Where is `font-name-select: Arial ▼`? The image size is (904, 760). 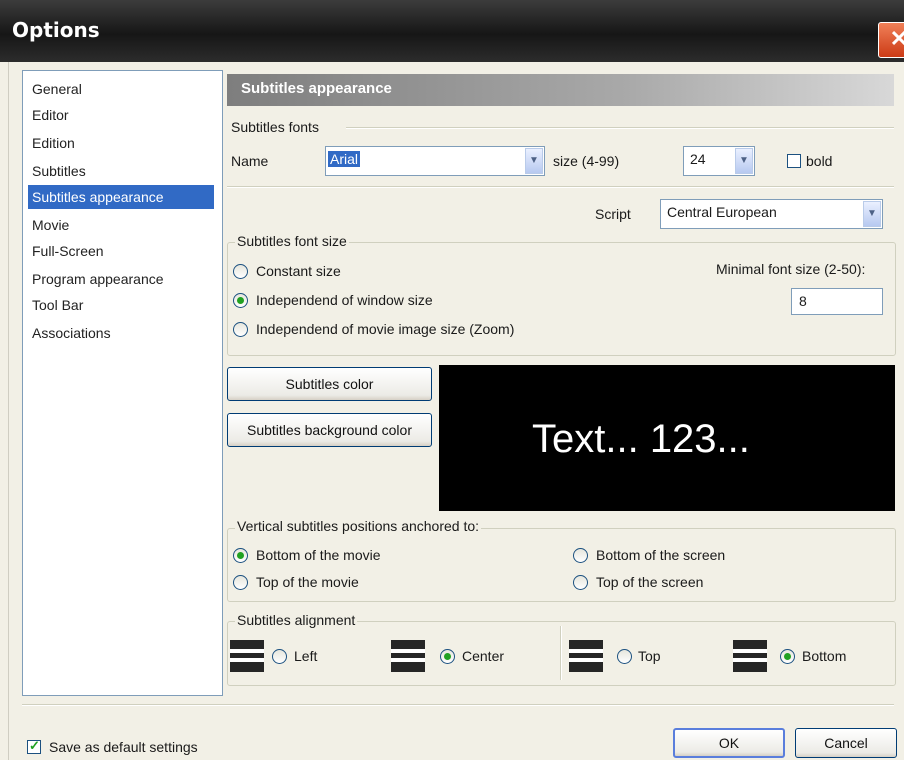 font-name-select: Arial ▼ is located at coordinates (435, 161).